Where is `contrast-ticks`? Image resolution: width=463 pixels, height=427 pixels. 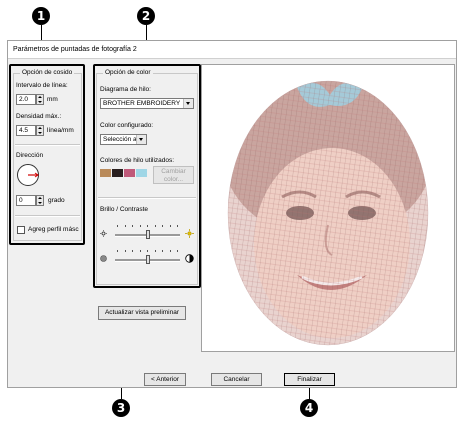 contrast-ticks is located at coordinates (147, 251).